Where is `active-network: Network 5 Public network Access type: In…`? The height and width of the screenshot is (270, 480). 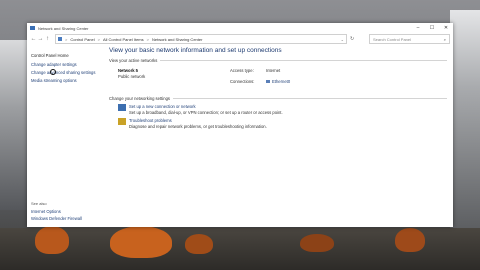
active-network: Network 5 Public network Access type: In… is located at coordinates (285, 78).